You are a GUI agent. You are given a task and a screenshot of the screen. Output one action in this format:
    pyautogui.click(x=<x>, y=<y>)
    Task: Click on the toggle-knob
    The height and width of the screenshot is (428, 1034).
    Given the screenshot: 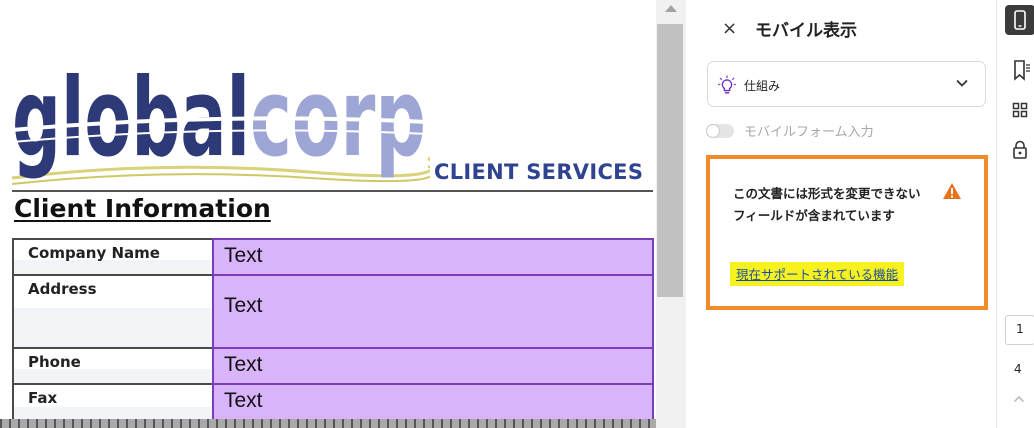 What is the action you would take?
    pyautogui.click(x=713, y=131)
    